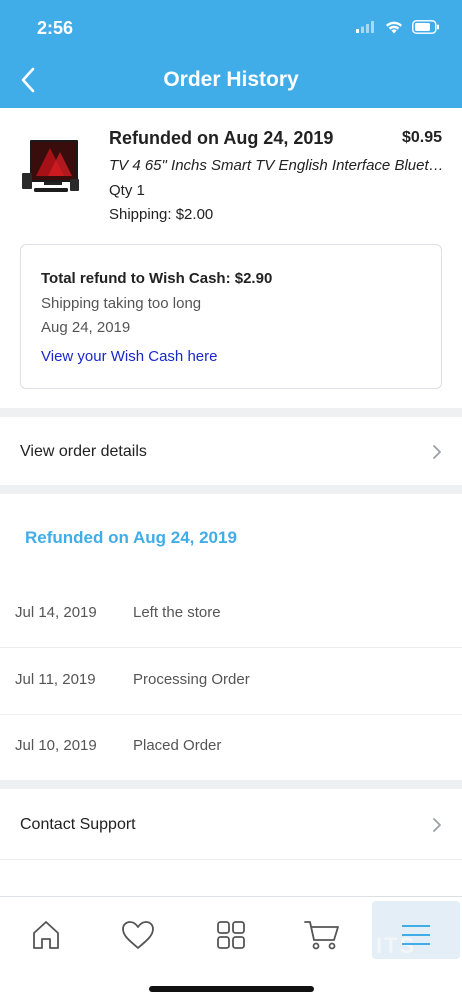  I want to click on order-price: $0.95, so click(421, 137).